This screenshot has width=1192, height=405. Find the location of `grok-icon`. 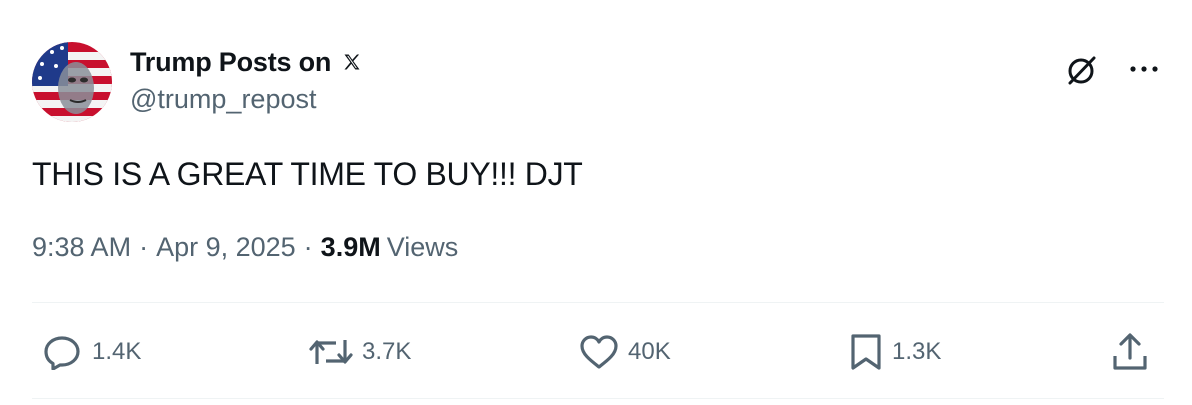

grok-icon is located at coordinates (1082, 70).